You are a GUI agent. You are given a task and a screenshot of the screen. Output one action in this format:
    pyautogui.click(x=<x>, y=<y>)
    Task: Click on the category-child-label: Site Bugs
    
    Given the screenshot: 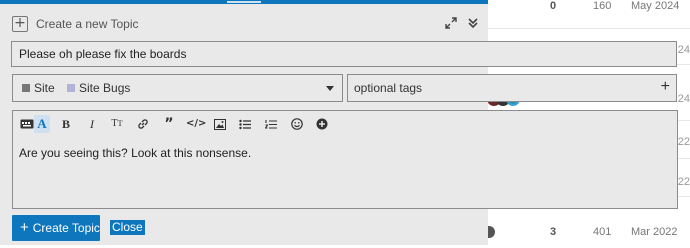 What is the action you would take?
    pyautogui.click(x=105, y=88)
    